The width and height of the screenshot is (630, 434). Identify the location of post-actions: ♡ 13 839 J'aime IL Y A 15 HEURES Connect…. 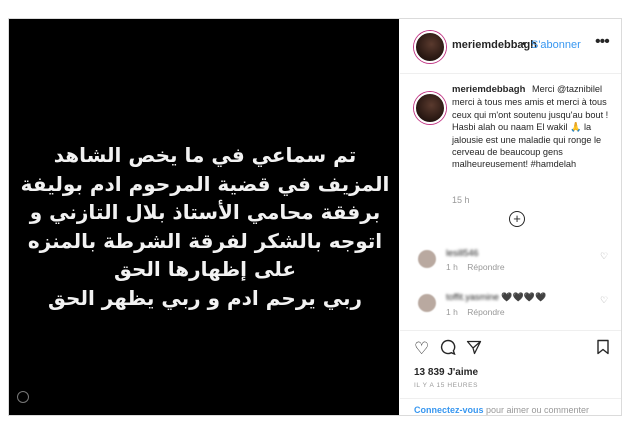
(510, 373).